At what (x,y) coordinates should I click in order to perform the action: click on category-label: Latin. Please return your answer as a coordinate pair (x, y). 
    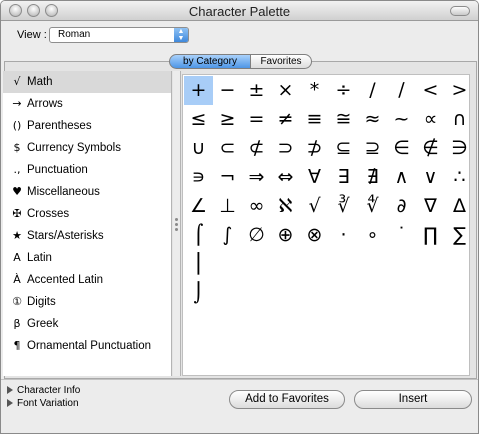
    Looking at the image, I should click on (39, 258).